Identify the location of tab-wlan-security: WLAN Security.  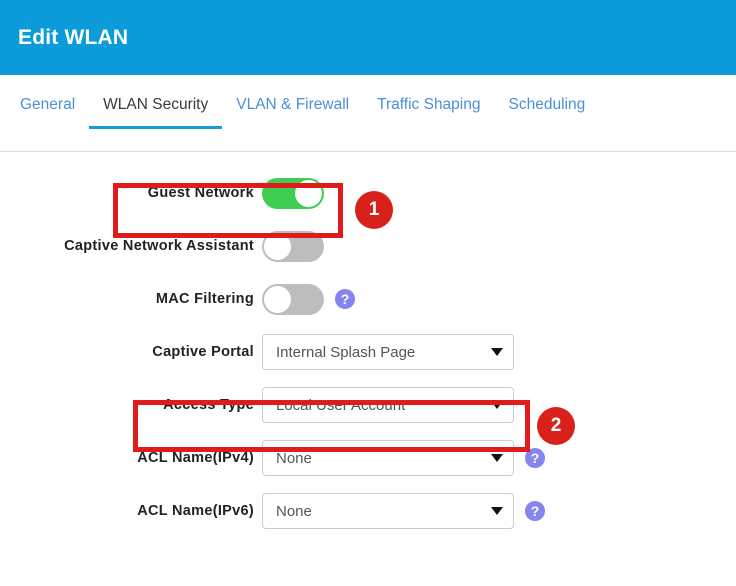
(156, 112).